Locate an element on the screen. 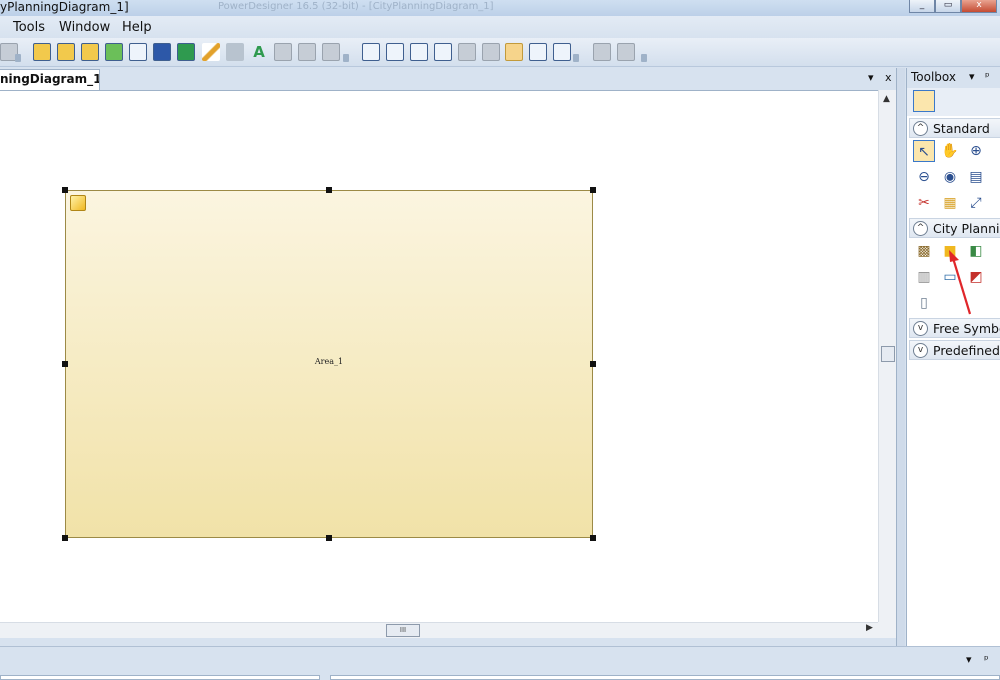  horizontal-scroll-thumb: III is located at coordinates (403, 630).